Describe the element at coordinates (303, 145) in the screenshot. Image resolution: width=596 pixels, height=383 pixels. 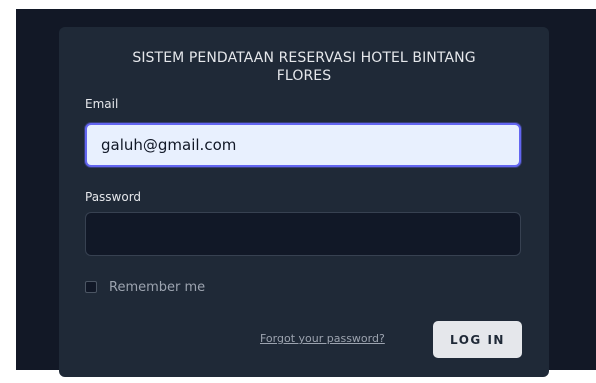
I see `email-field` at that location.